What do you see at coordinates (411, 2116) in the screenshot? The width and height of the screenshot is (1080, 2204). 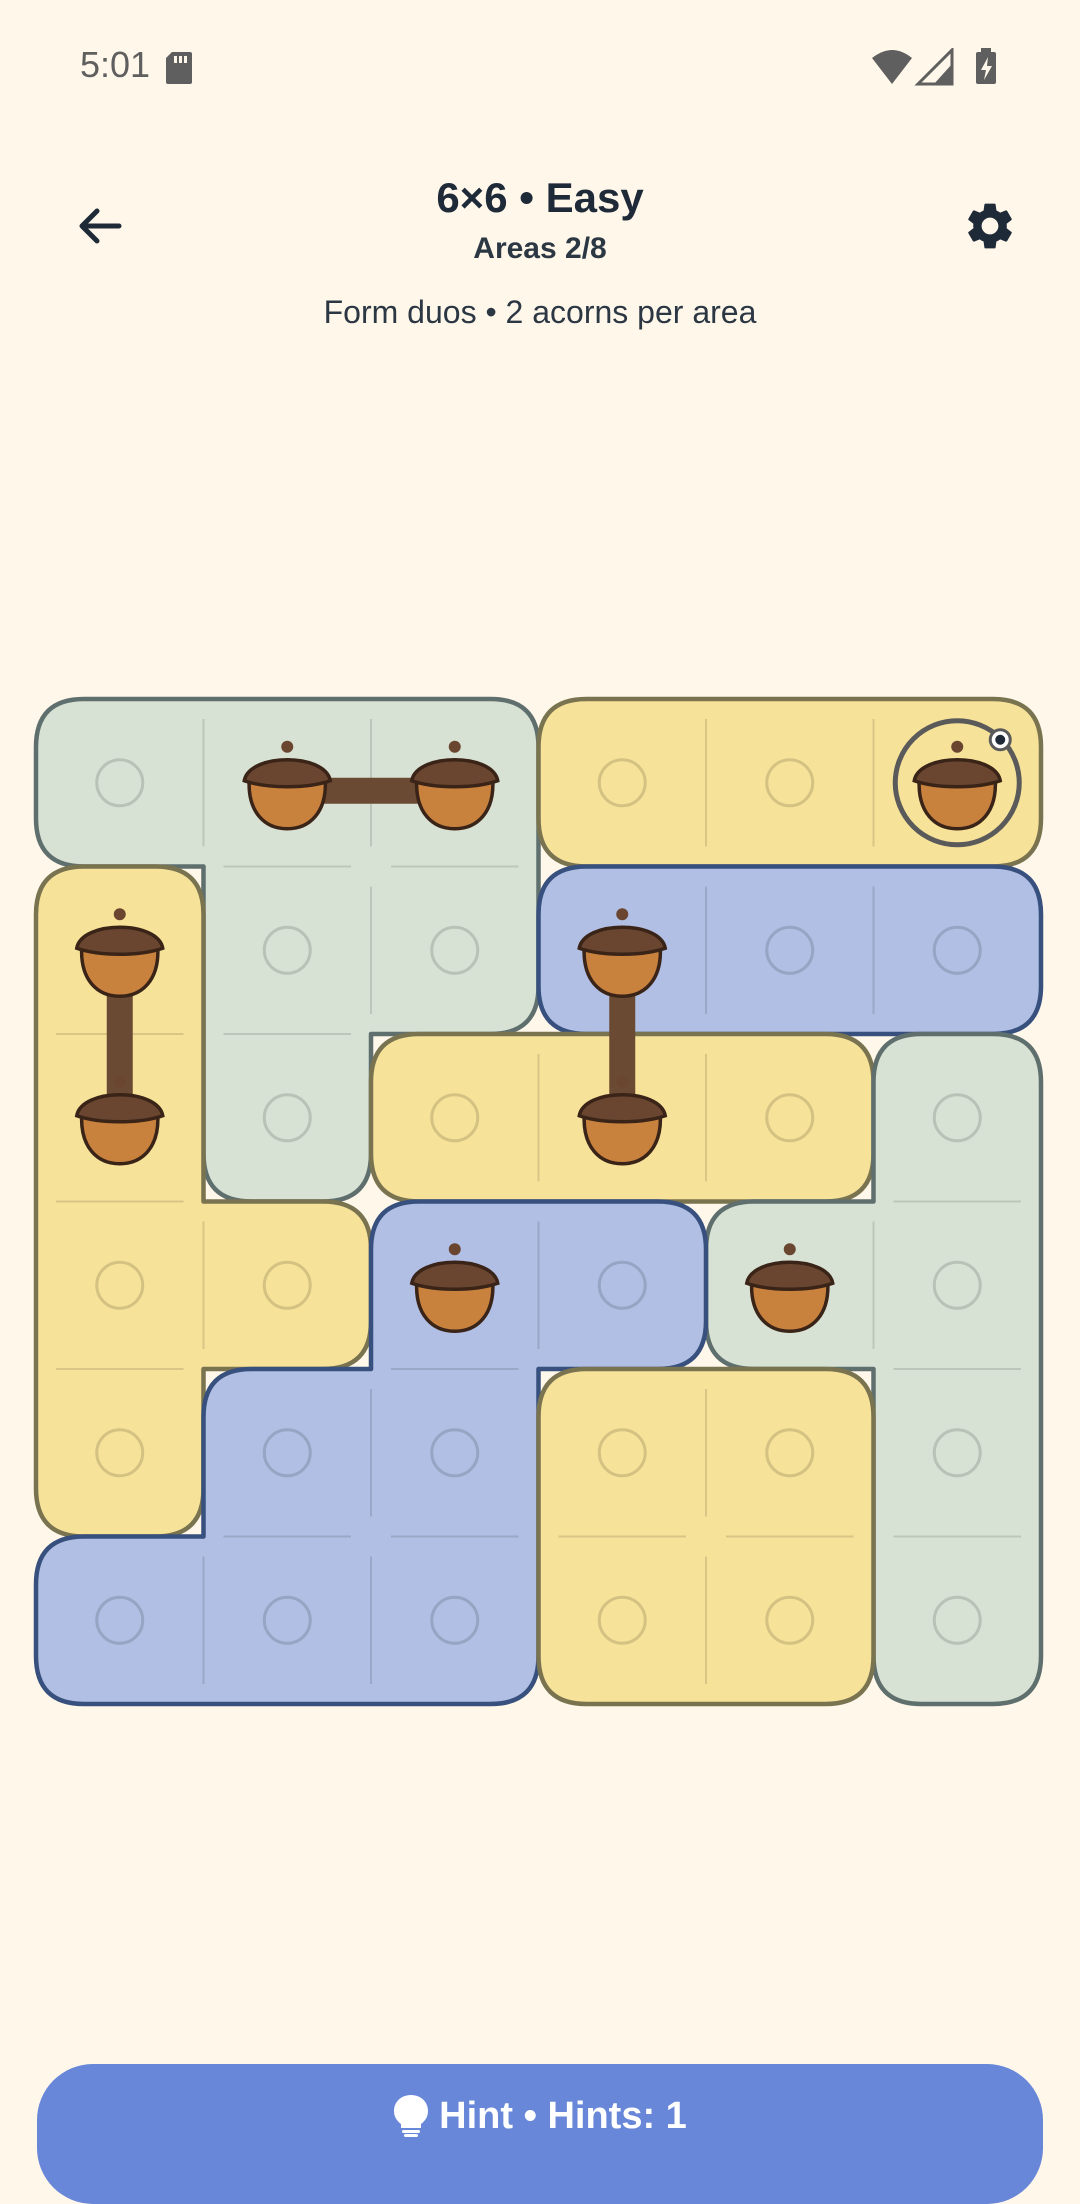 I see `lightbulb-icon` at bounding box center [411, 2116].